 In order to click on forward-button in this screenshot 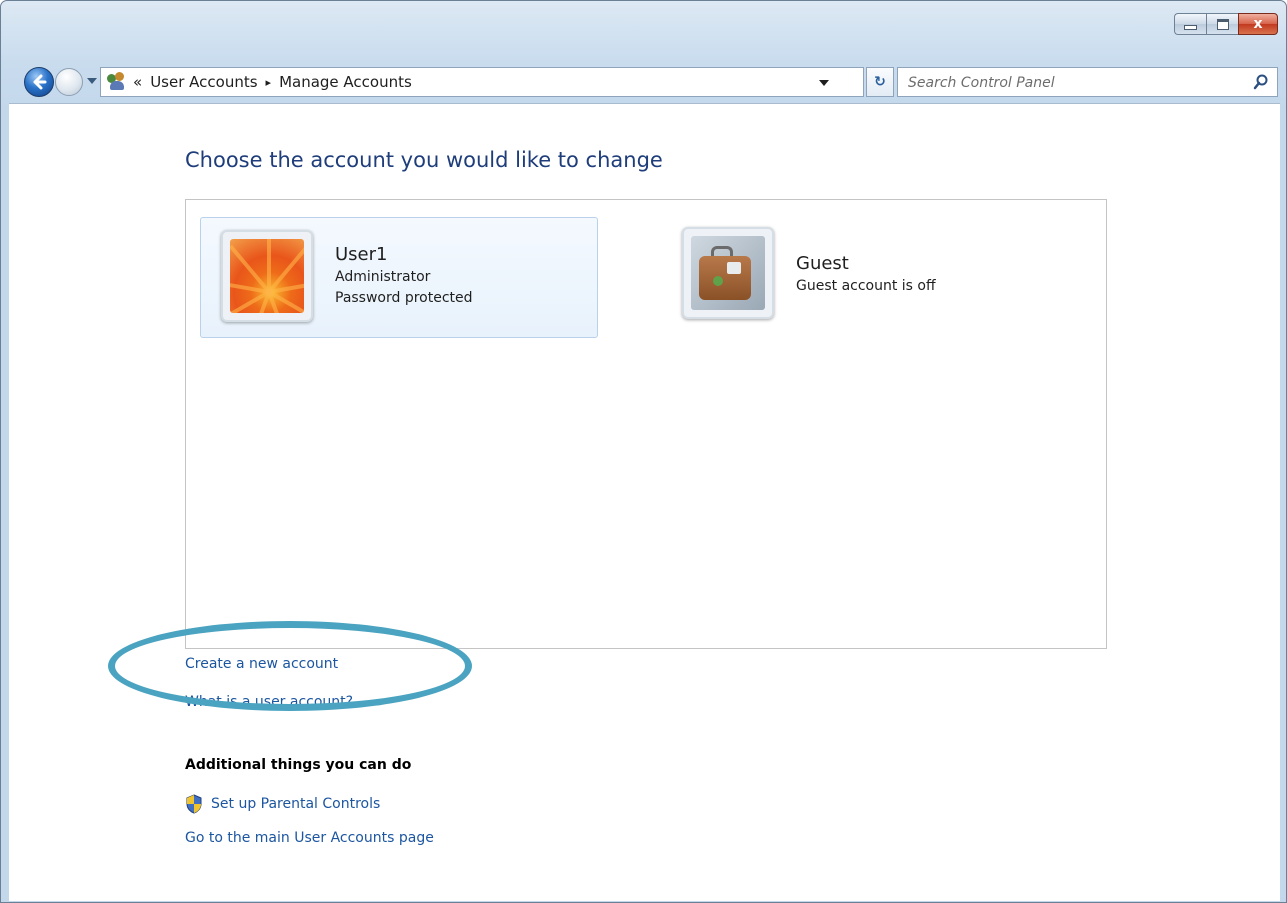, I will do `click(69, 82)`.